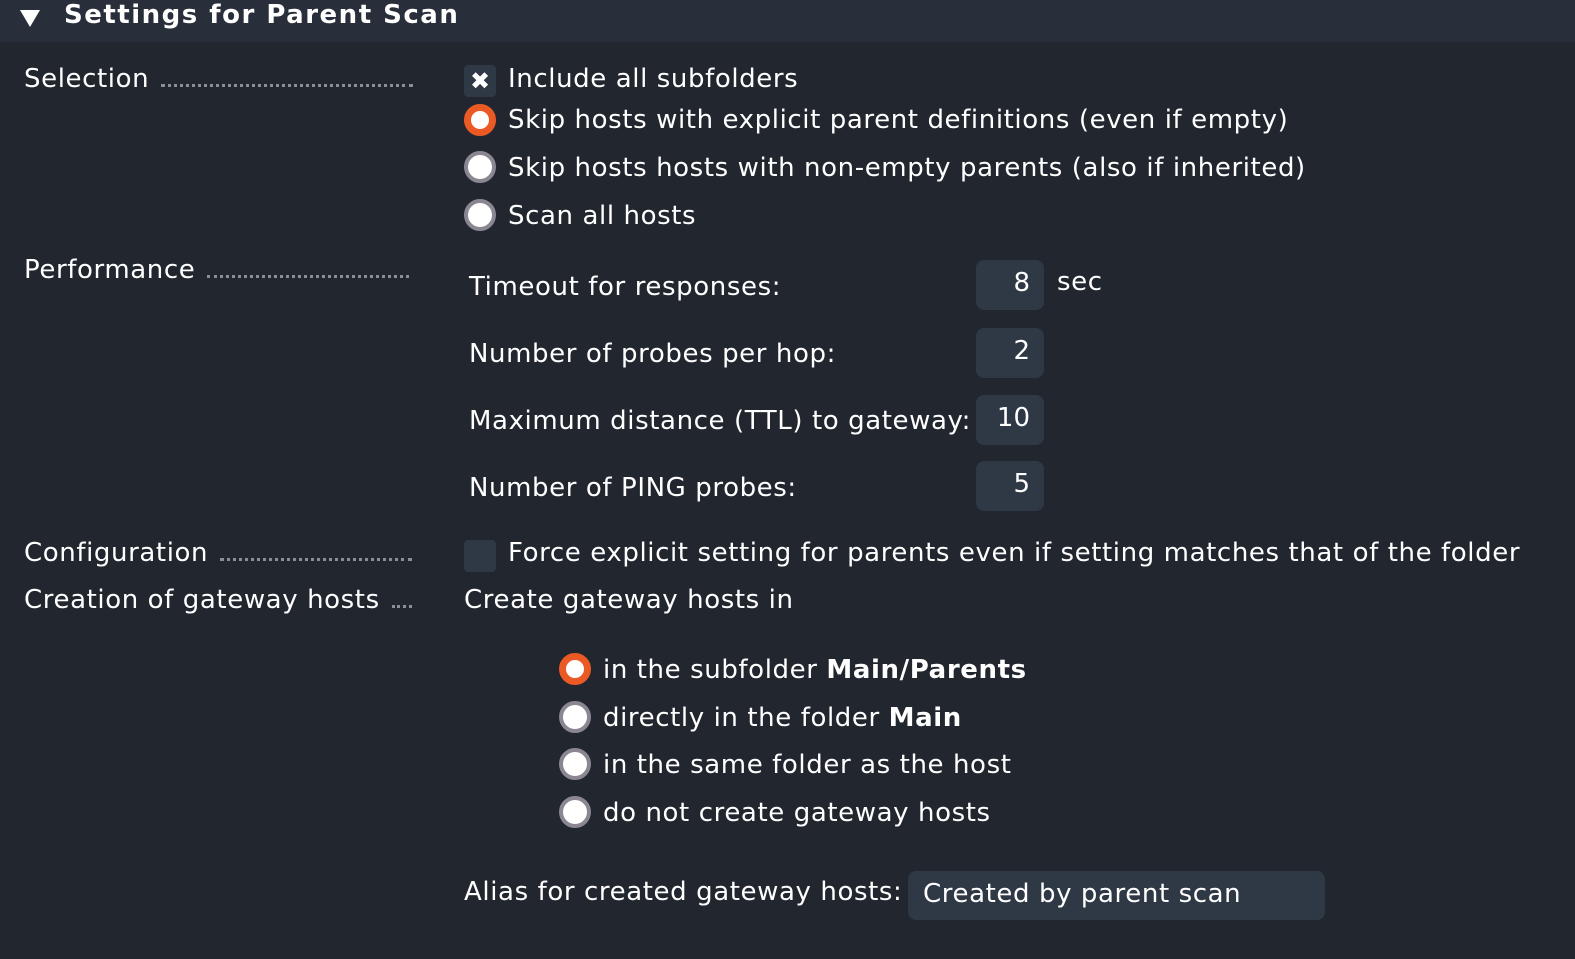 The width and height of the screenshot is (1575, 959). What do you see at coordinates (1010, 420) in the screenshot?
I see `max-ttl-input: 10` at bounding box center [1010, 420].